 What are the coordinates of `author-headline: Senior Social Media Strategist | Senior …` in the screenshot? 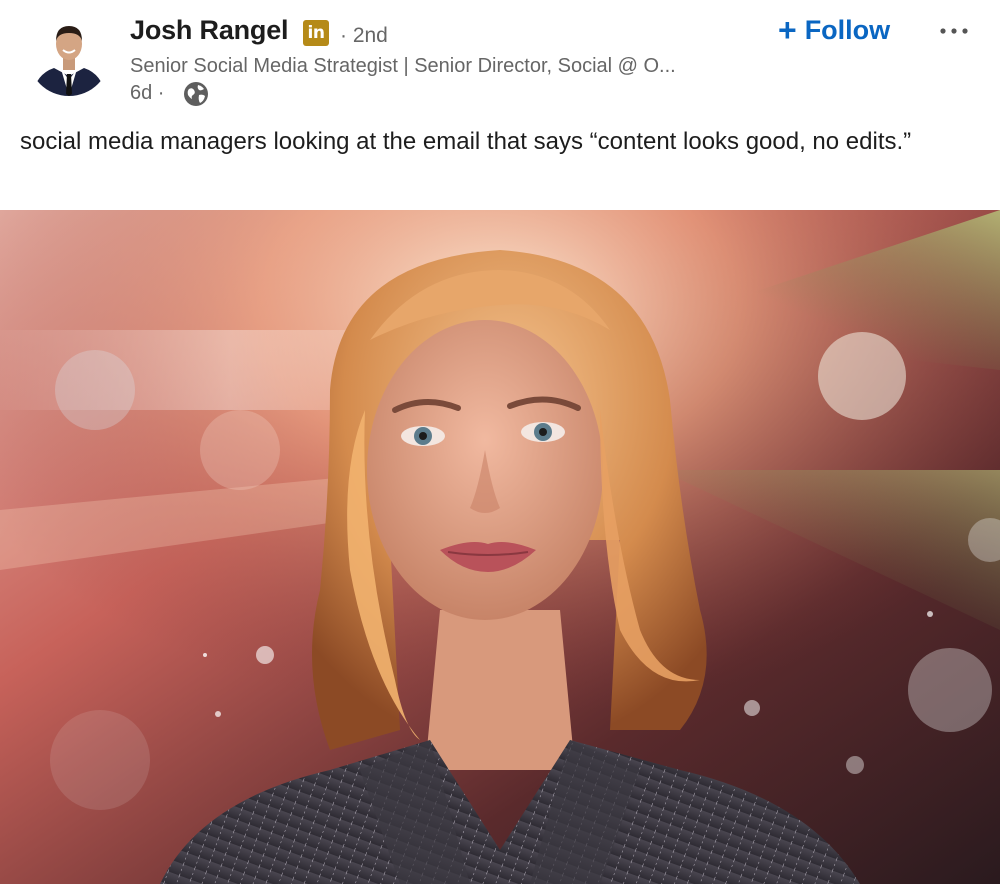 It's located at (450, 66).